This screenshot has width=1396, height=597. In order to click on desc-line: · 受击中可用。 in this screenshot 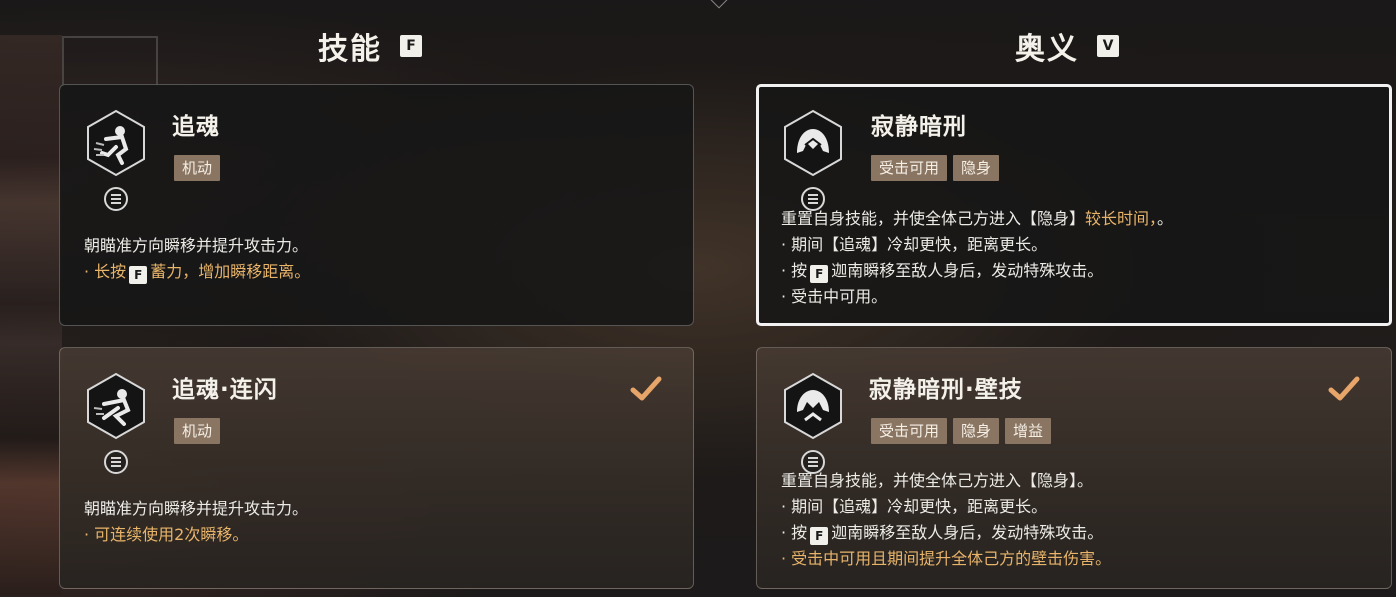, I will do `click(834, 296)`.